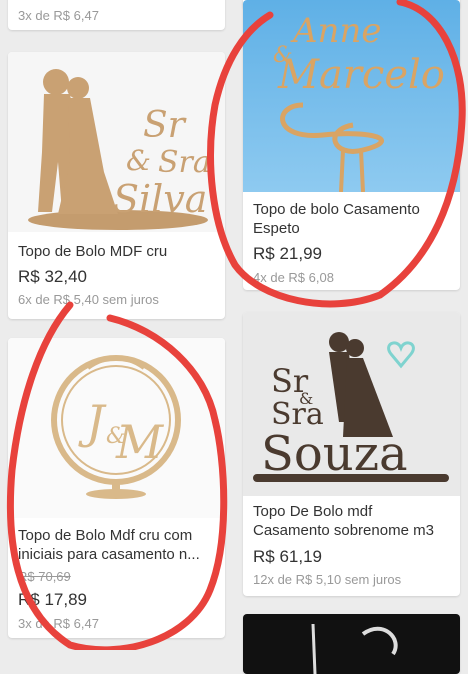 The width and height of the screenshot is (468, 674). What do you see at coordinates (287, 556) in the screenshot?
I see `product-price: R$ 61,19` at bounding box center [287, 556].